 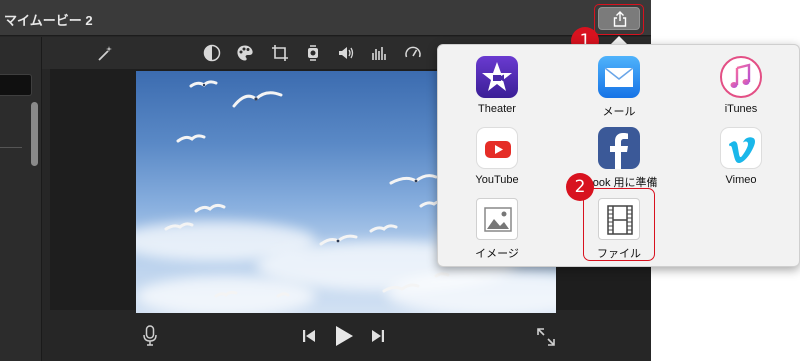 I want to click on equalizer-icon, so click(x=379, y=53).